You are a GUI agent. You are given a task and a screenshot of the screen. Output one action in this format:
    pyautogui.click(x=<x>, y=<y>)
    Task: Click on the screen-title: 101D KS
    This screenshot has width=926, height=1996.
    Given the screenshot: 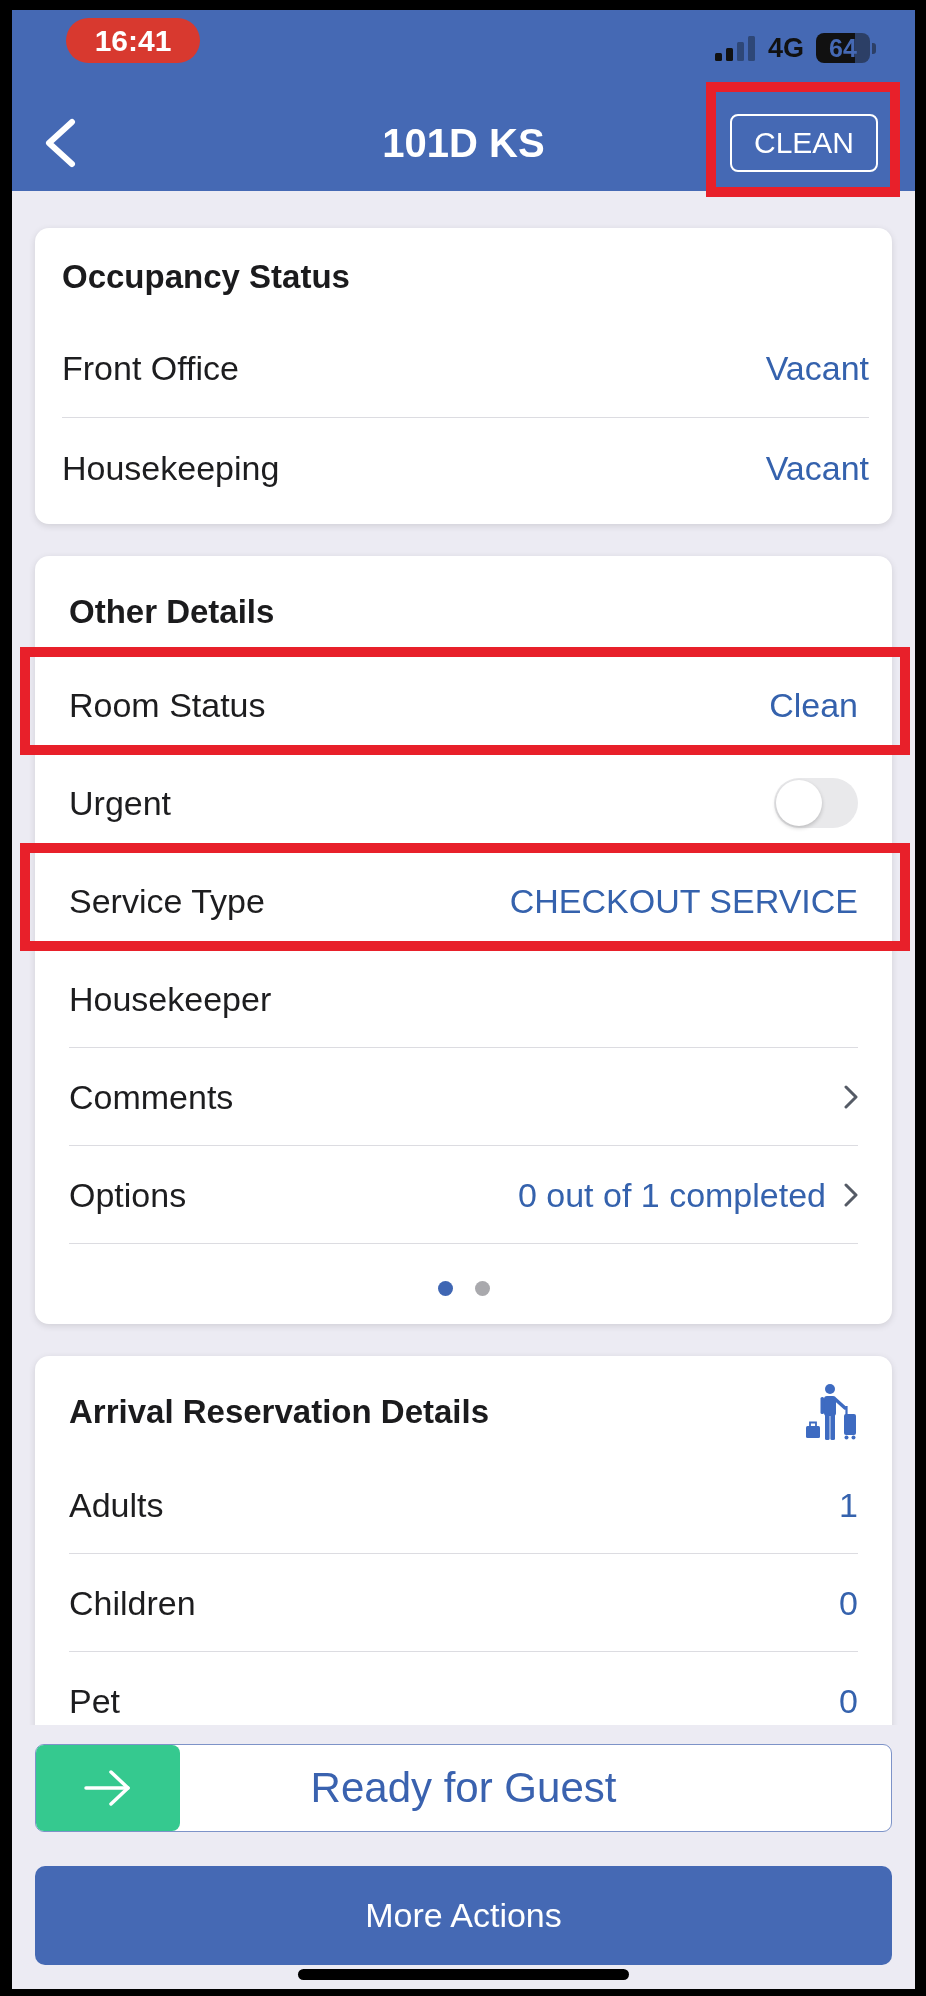 What is the action you would take?
    pyautogui.click(x=463, y=143)
    